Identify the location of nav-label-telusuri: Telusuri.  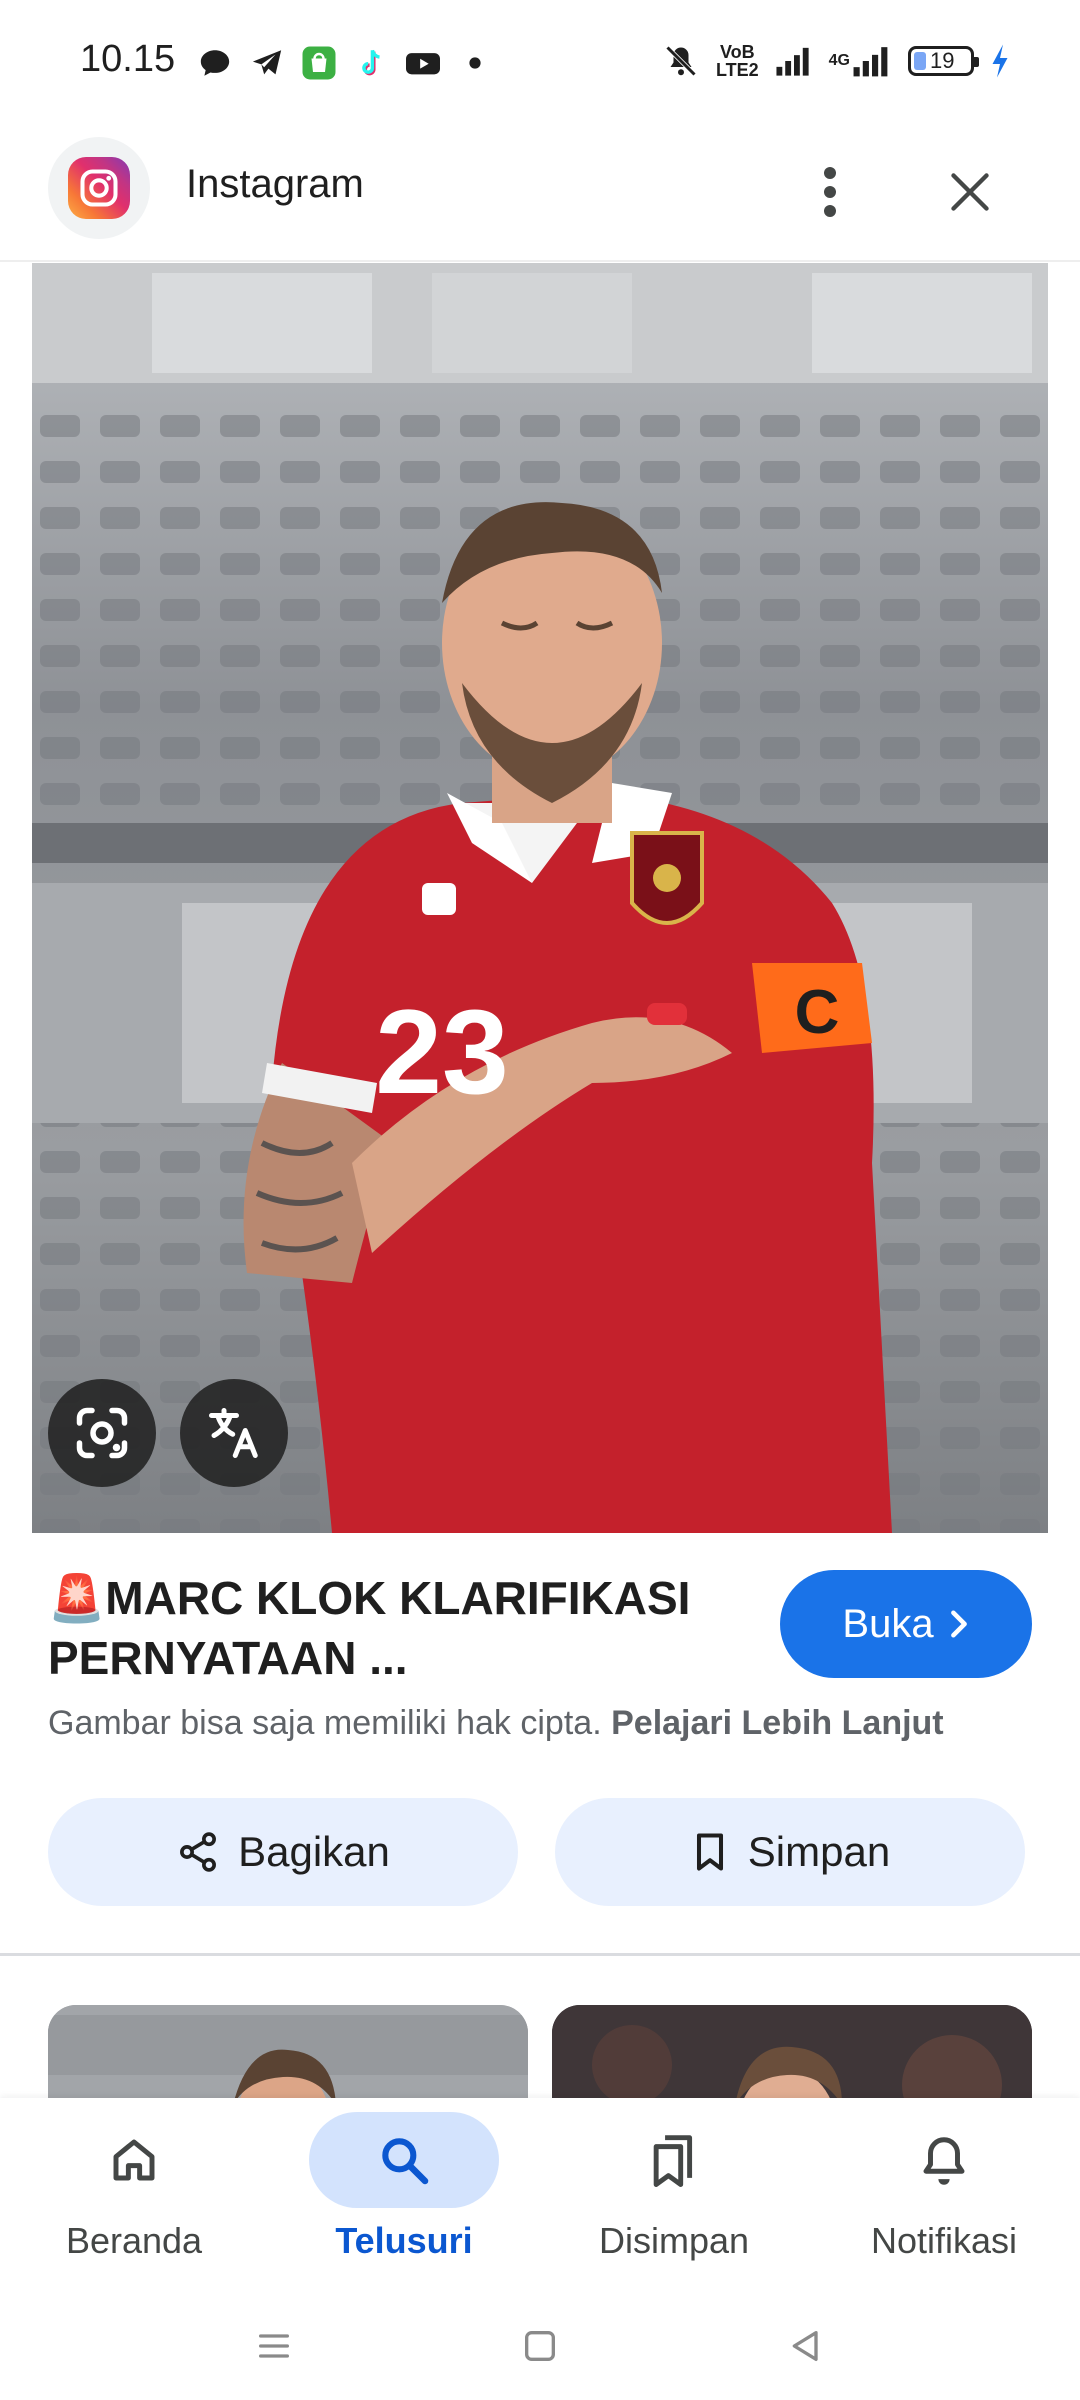
(404, 2240).